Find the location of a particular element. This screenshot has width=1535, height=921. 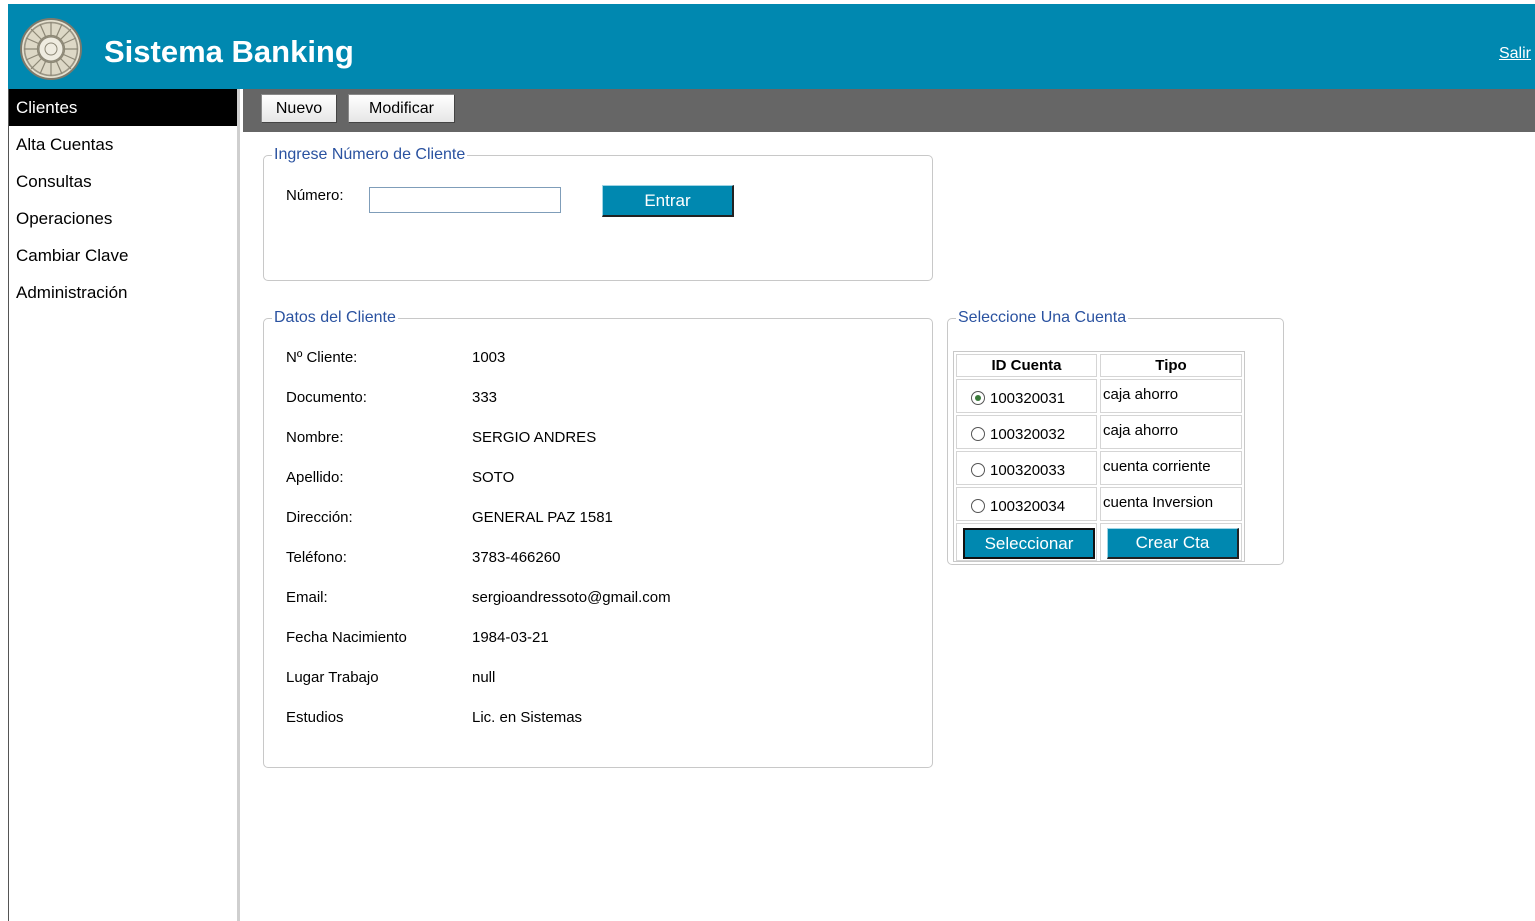

account-type-cell: cuenta corriente is located at coordinates (1171, 468).